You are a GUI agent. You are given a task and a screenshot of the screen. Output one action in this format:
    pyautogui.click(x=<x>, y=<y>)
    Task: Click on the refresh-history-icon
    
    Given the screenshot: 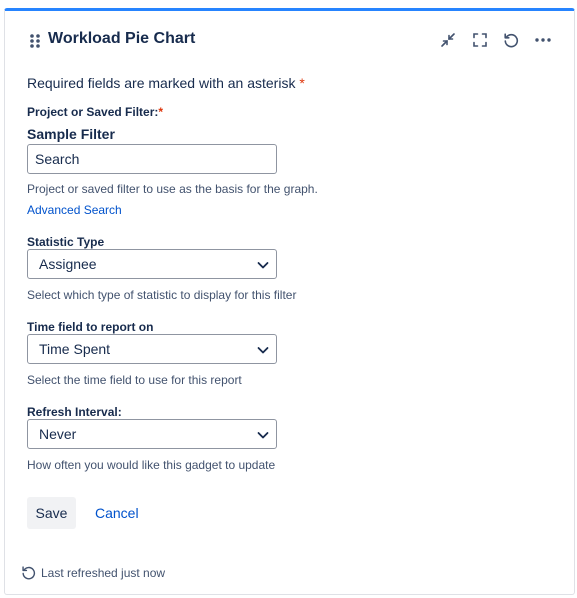 What is the action you would take?
    pyautogui.click(x=28, y=572)
    